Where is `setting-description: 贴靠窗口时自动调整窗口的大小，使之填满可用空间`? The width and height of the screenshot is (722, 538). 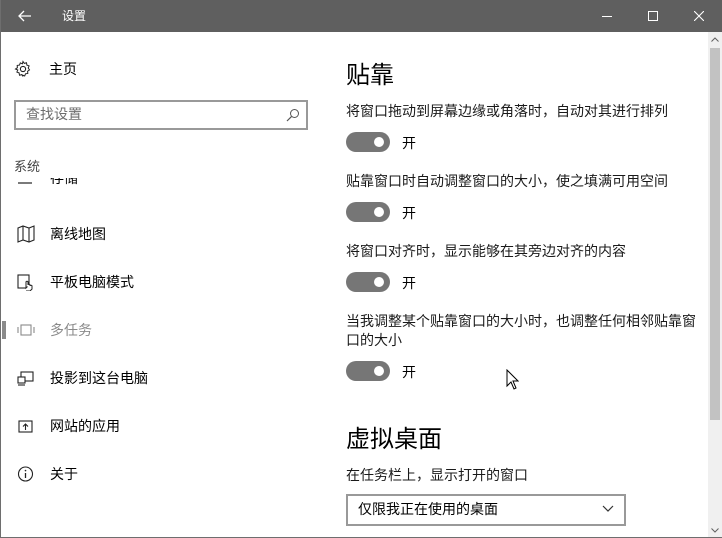 setting-description: 贴靠窗口时自动调整窗口的大小，使之填满可用空间 is located at coordinates (507, 182).